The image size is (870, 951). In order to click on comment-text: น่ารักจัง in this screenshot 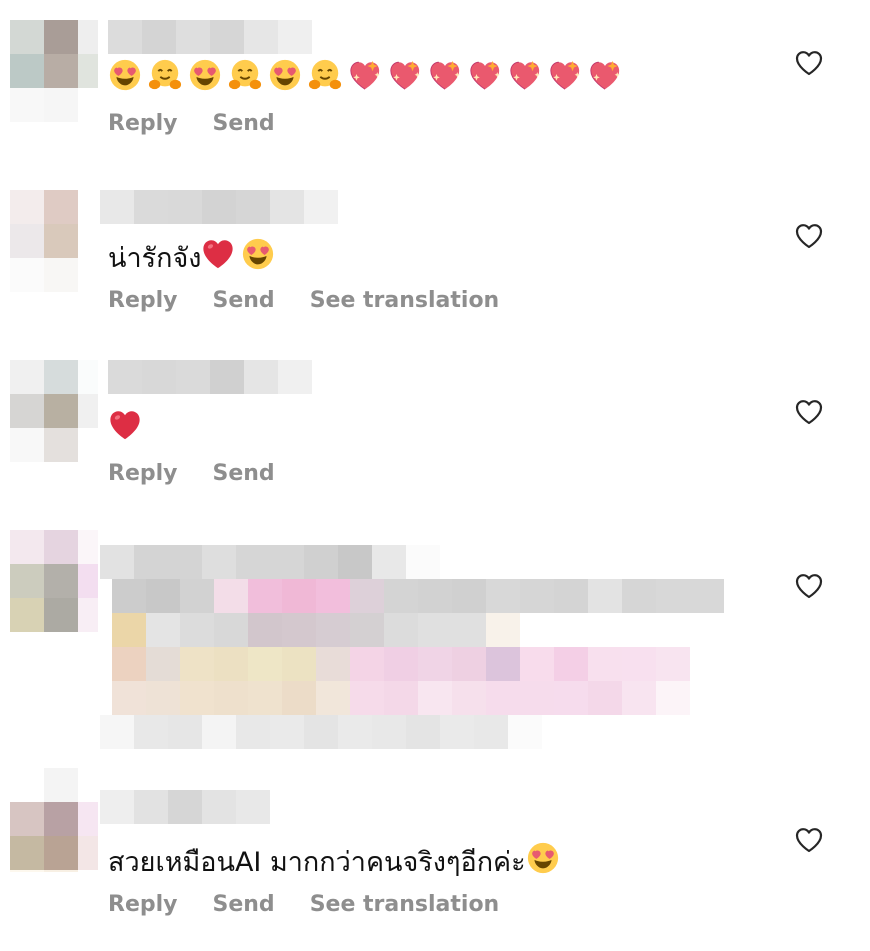, I will do `click(194, 257)`.